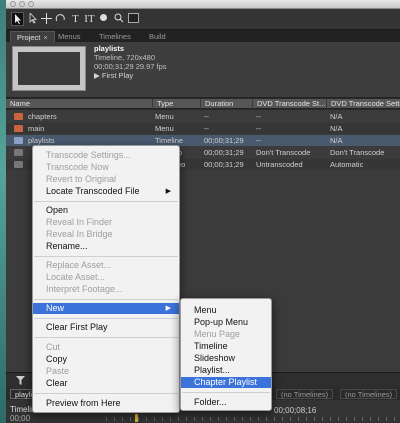 This screenshot has width=400, height=423. I want to click on timeline-ruler, so click(253, 419).